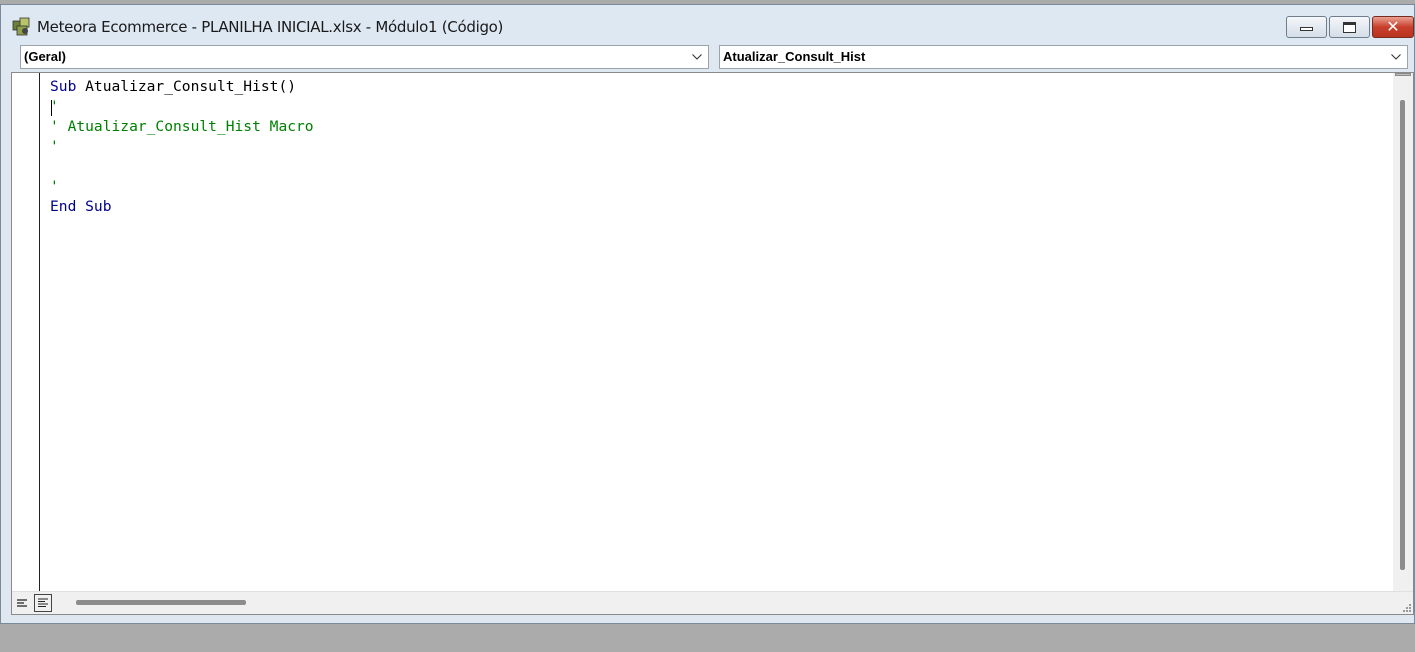  I want to click on margin-indicator-bar, so click(26, 333).